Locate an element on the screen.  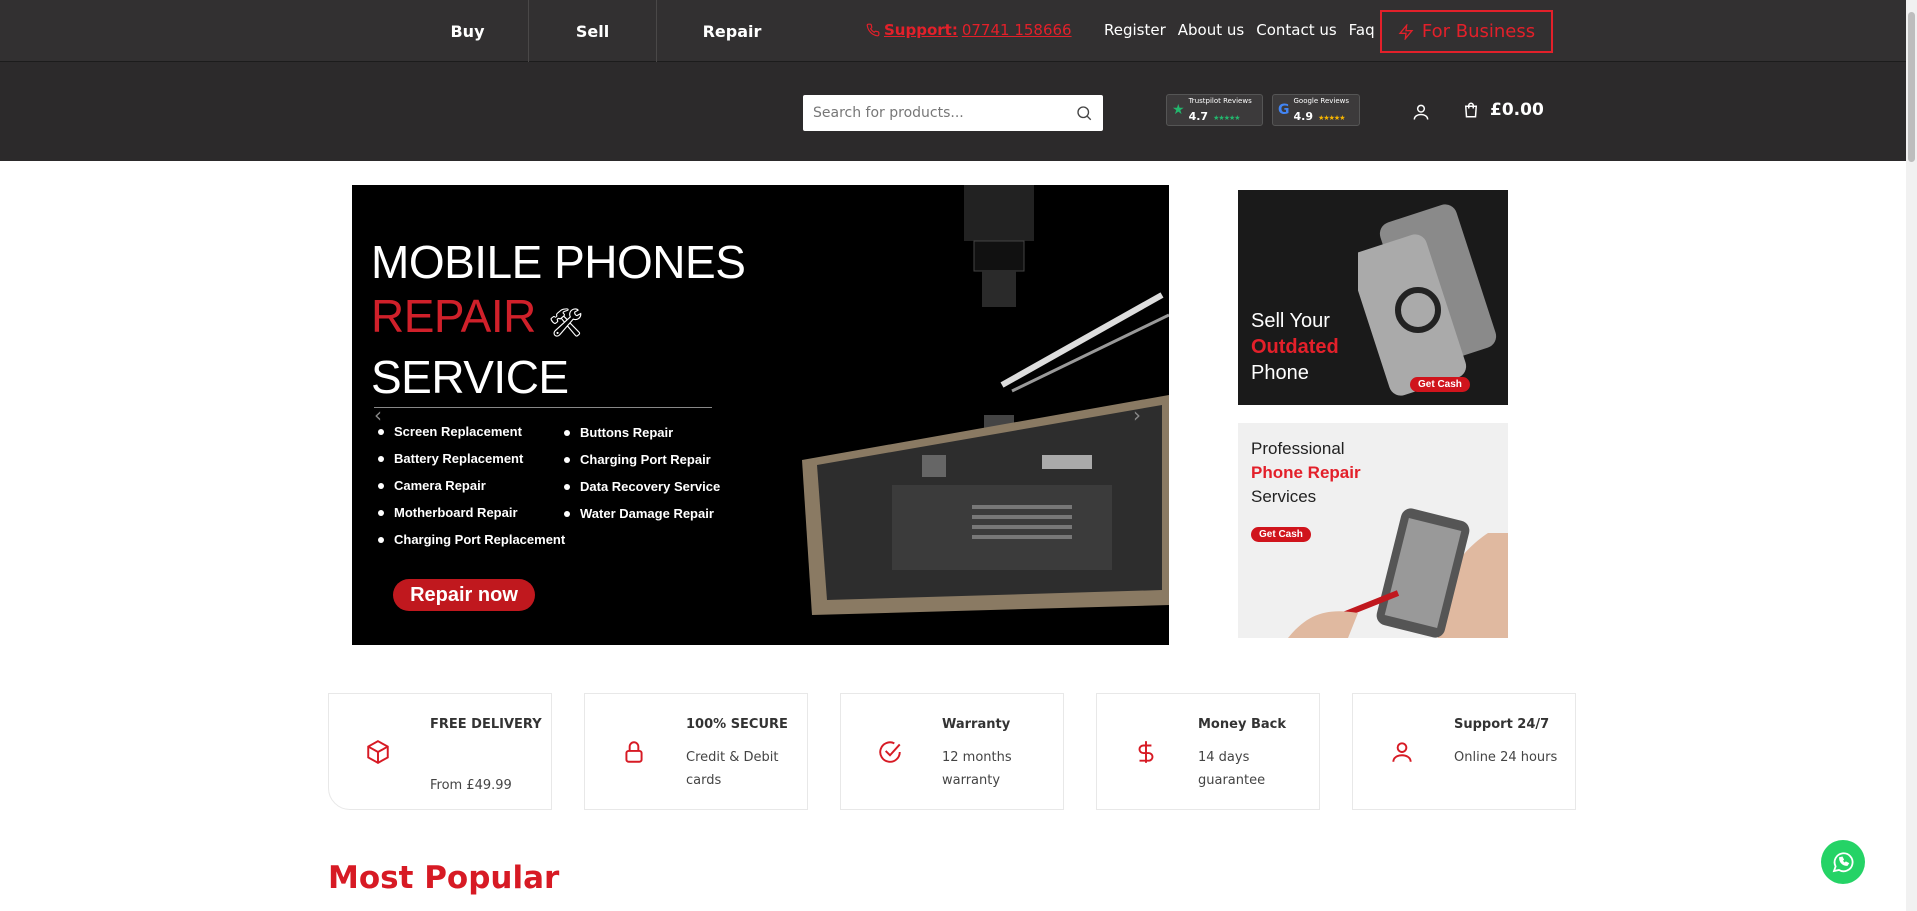
for-business-label: For Business is located at coordinates (1478, 31).